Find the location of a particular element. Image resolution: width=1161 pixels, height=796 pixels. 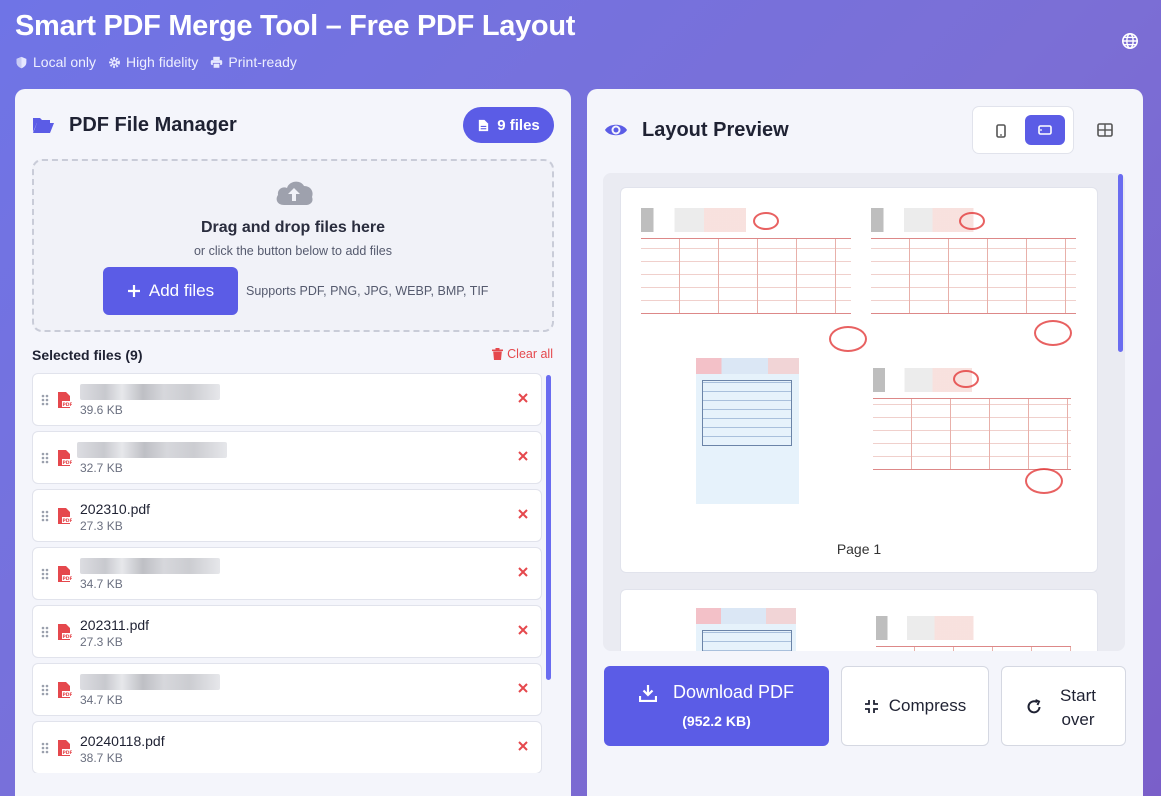

app-title: Smart PDF Merge Tool – Free PDF Layout is located at coordinates (295, 26).